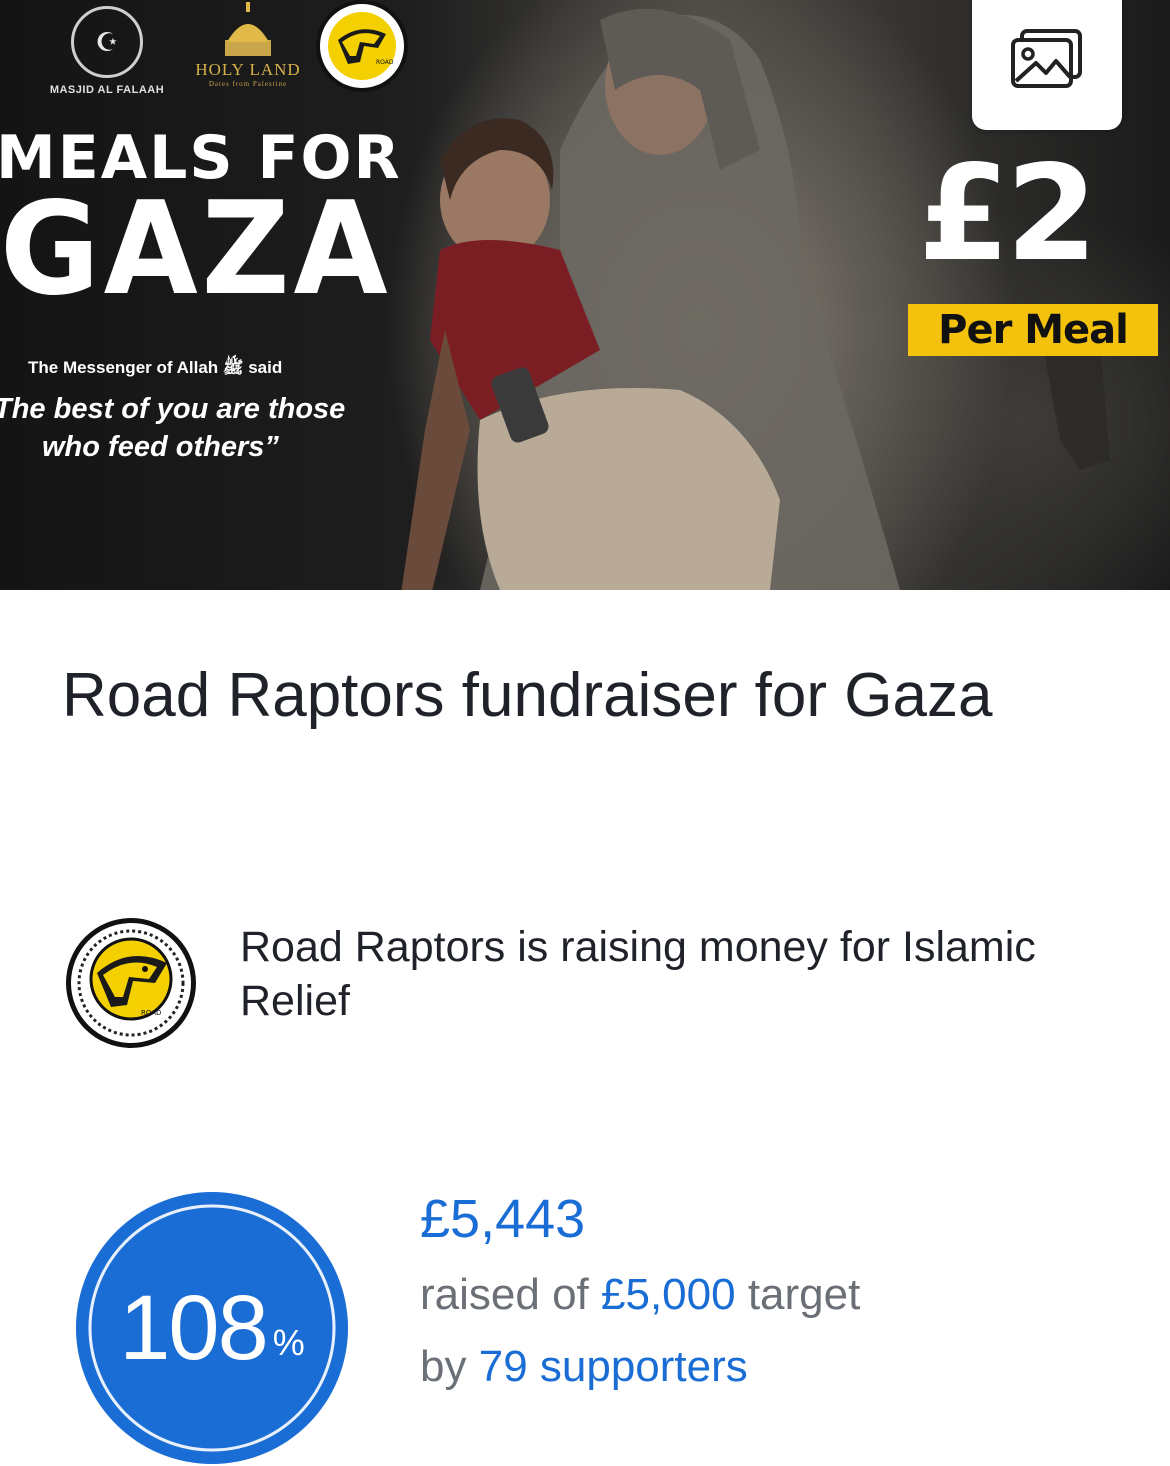  What do you see at coordinates (107, 90) in the screenshot?
I see `masjid-name: MASJID AL FALAAH` at bounding box center [107, 90].